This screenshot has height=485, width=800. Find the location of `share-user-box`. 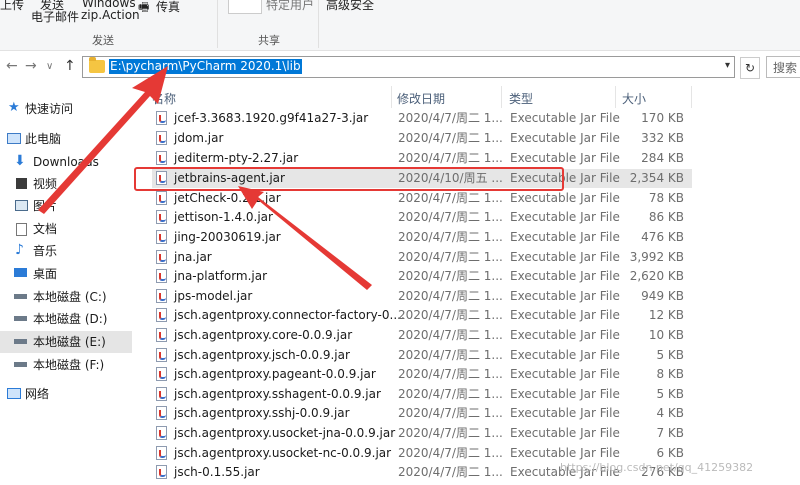

share-user-box is located at coordinates (245, 7).